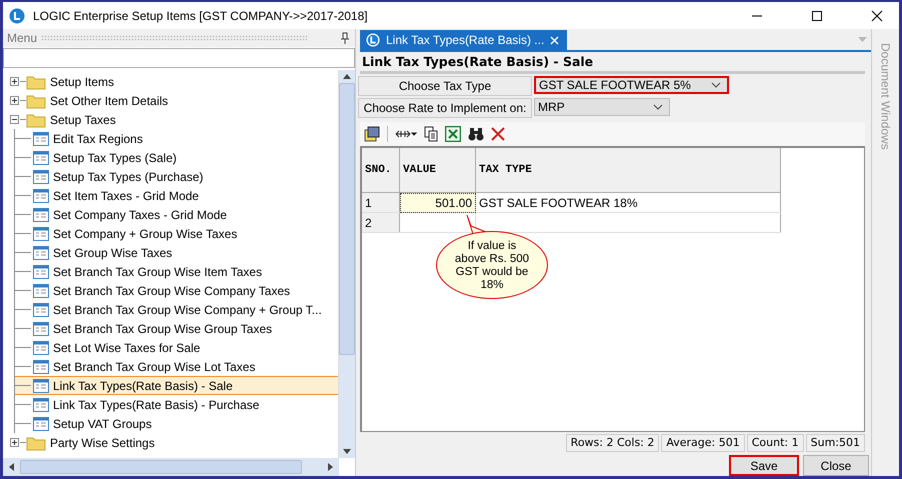  What do you see at coordinates (835, 443) in the screenshot?
I see `status-cell: Sum:501` at bounding box center [835, 443].